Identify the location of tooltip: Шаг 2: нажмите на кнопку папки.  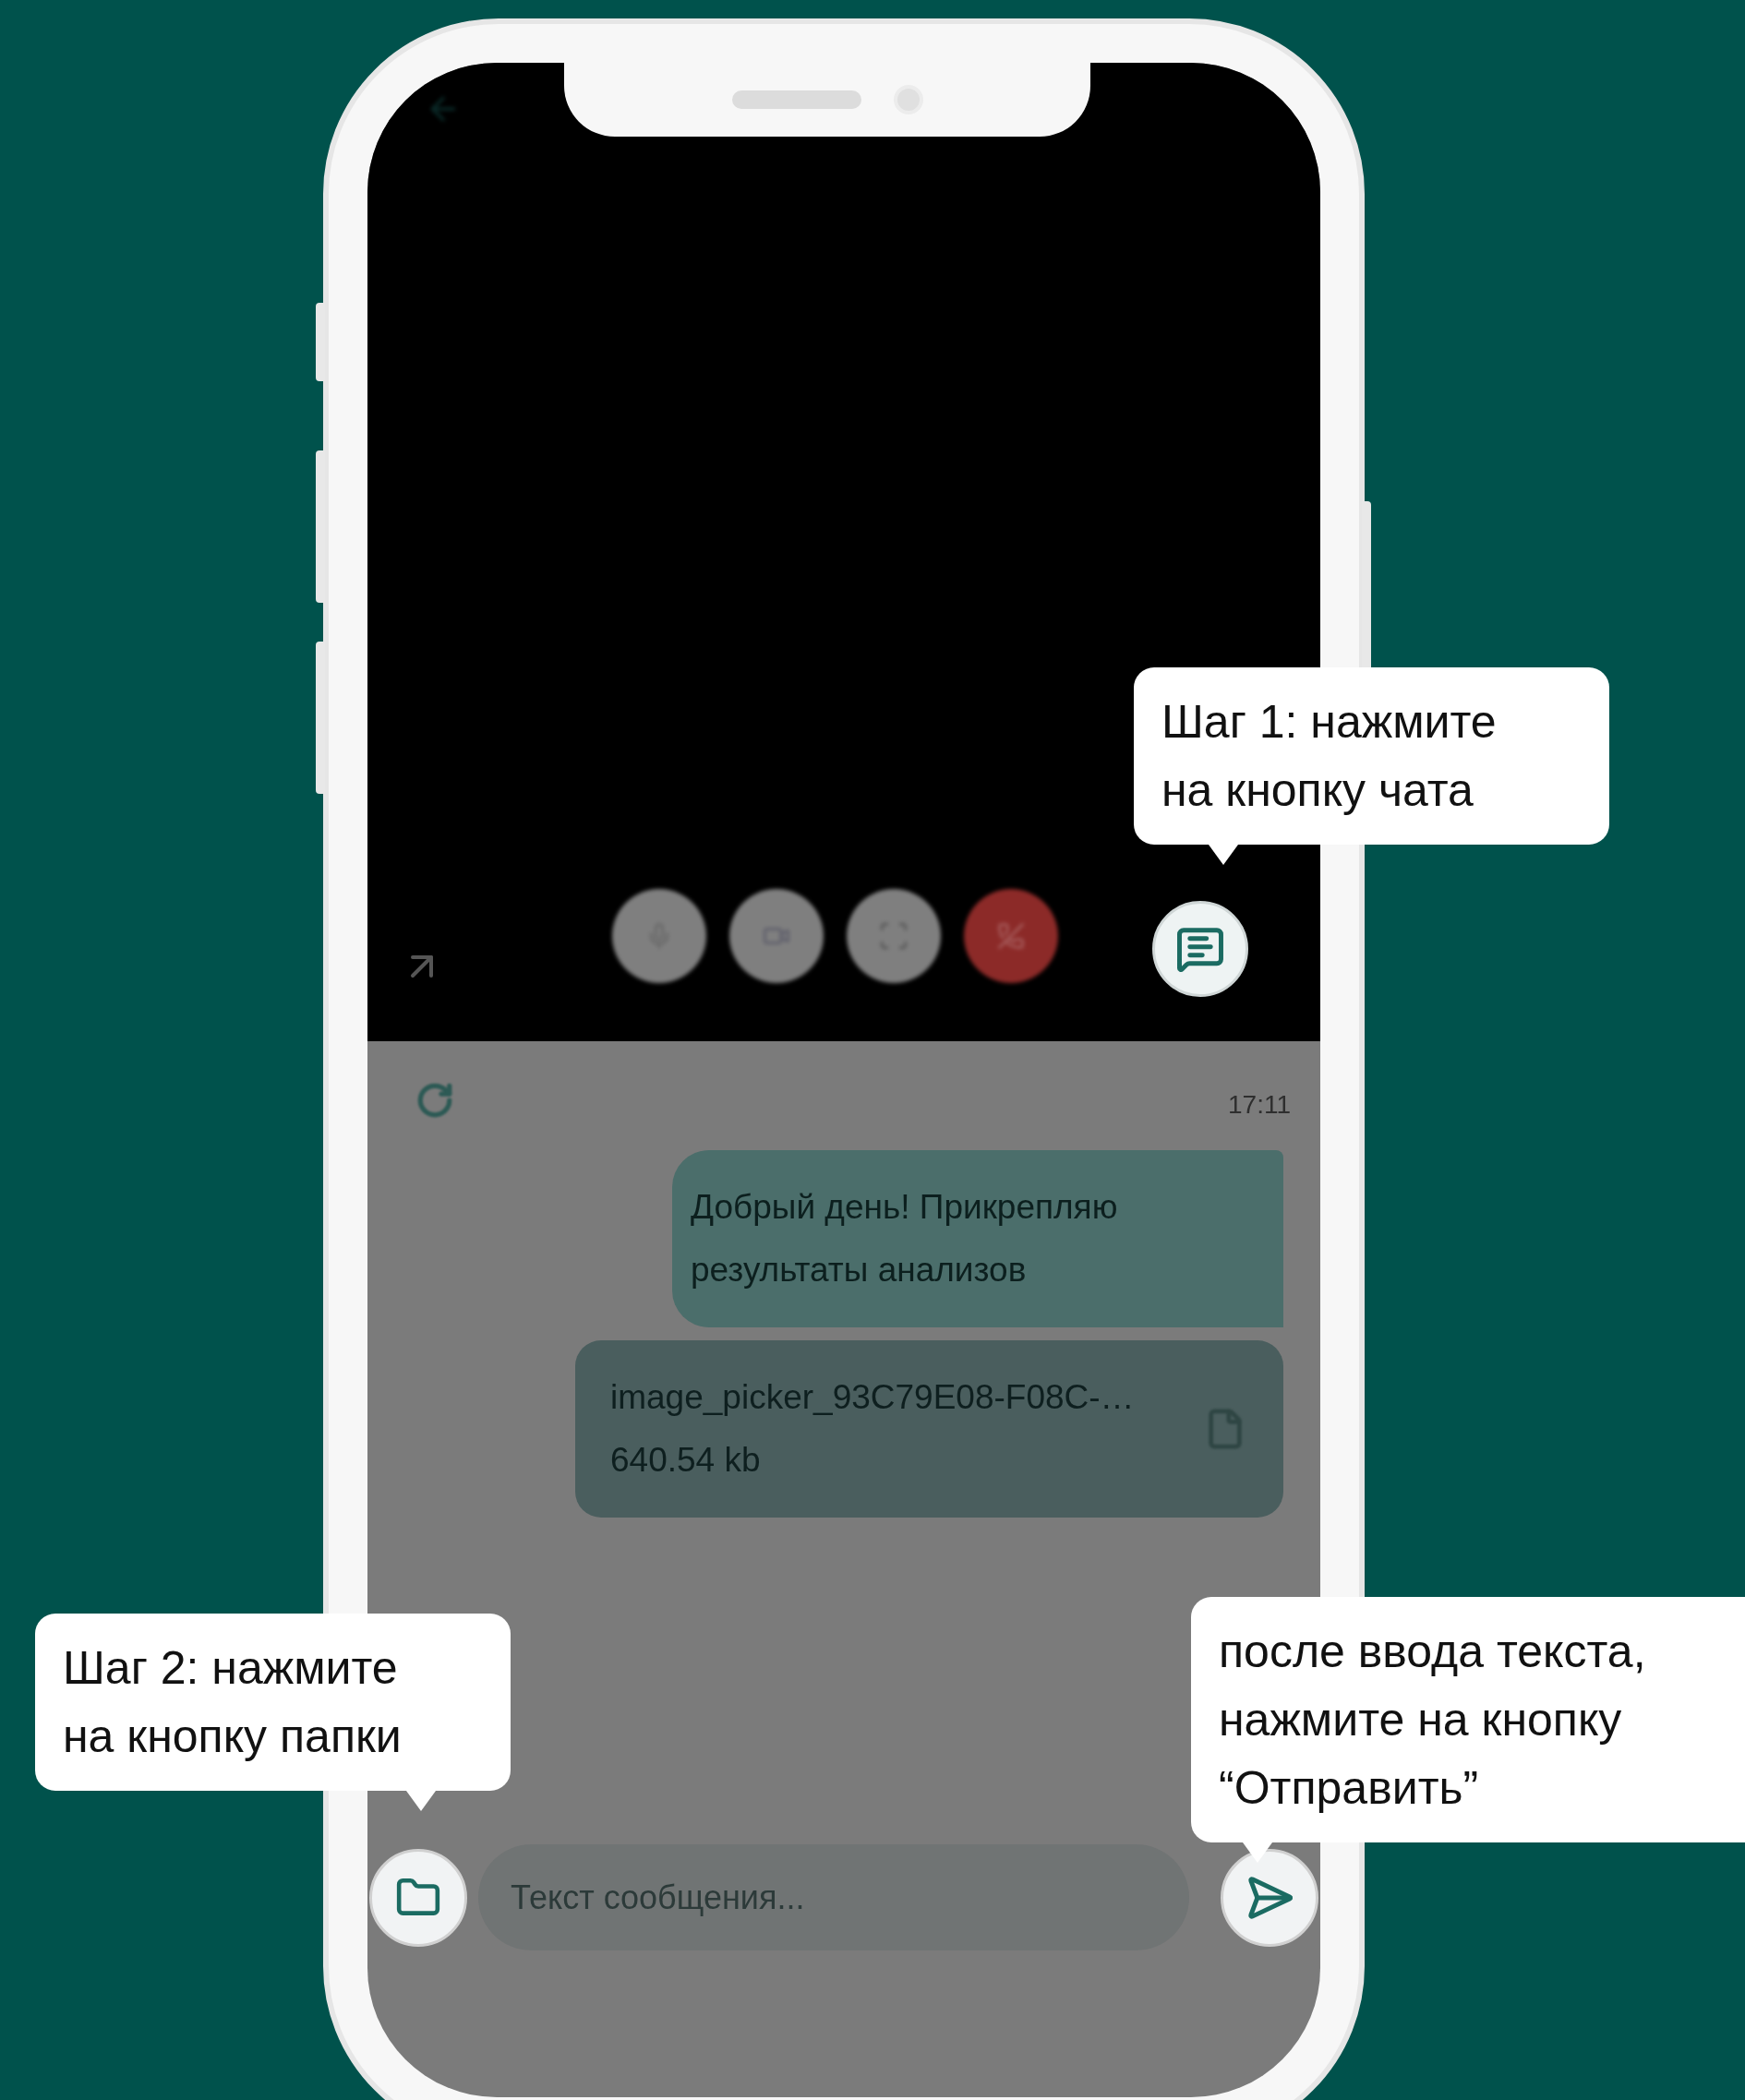
(273, 1712).